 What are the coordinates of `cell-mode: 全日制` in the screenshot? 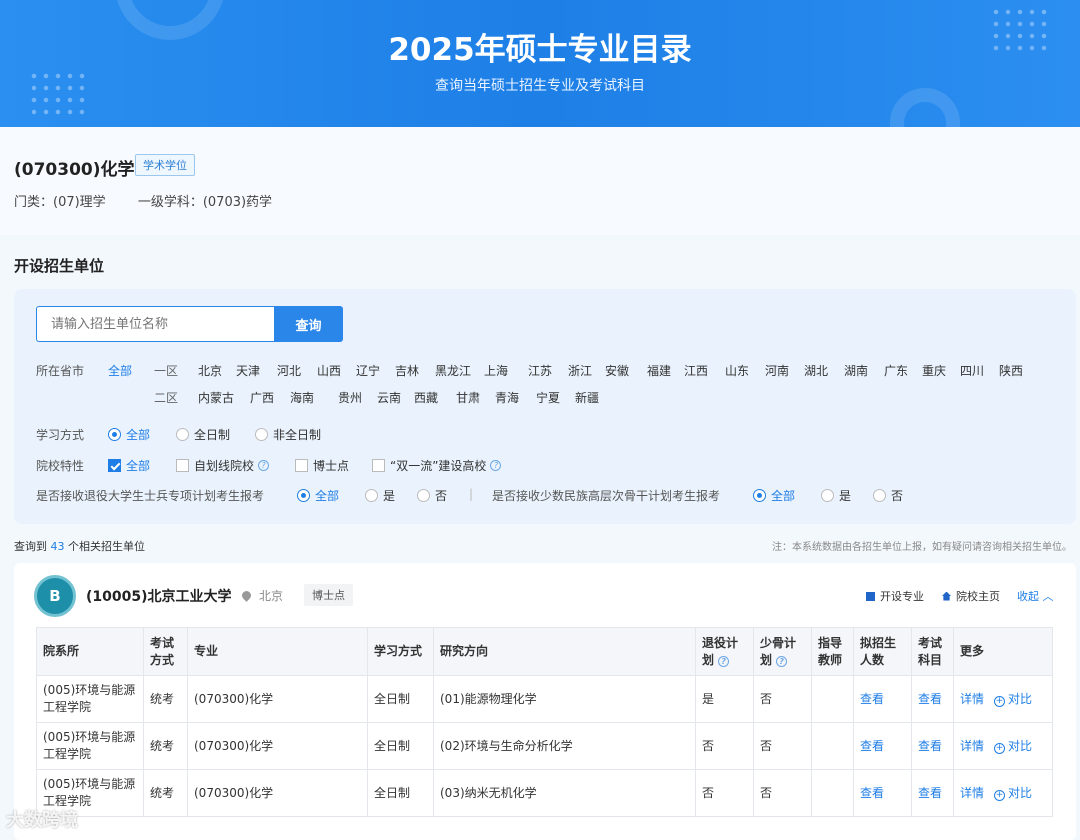 It's located at (400, 699).